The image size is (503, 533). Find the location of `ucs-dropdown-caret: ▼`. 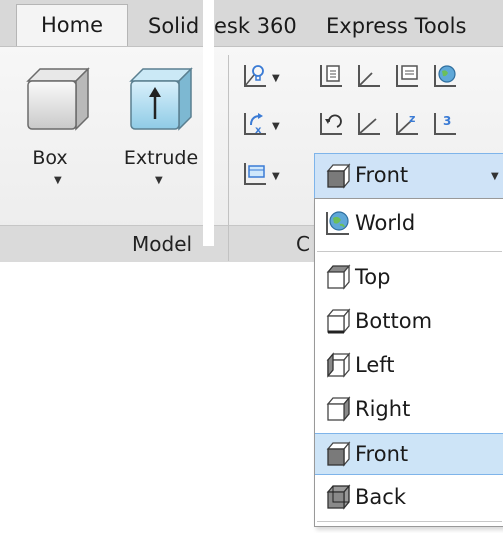

ucs-dropdown-caret: ▼ is located at coordinates (276, 78).